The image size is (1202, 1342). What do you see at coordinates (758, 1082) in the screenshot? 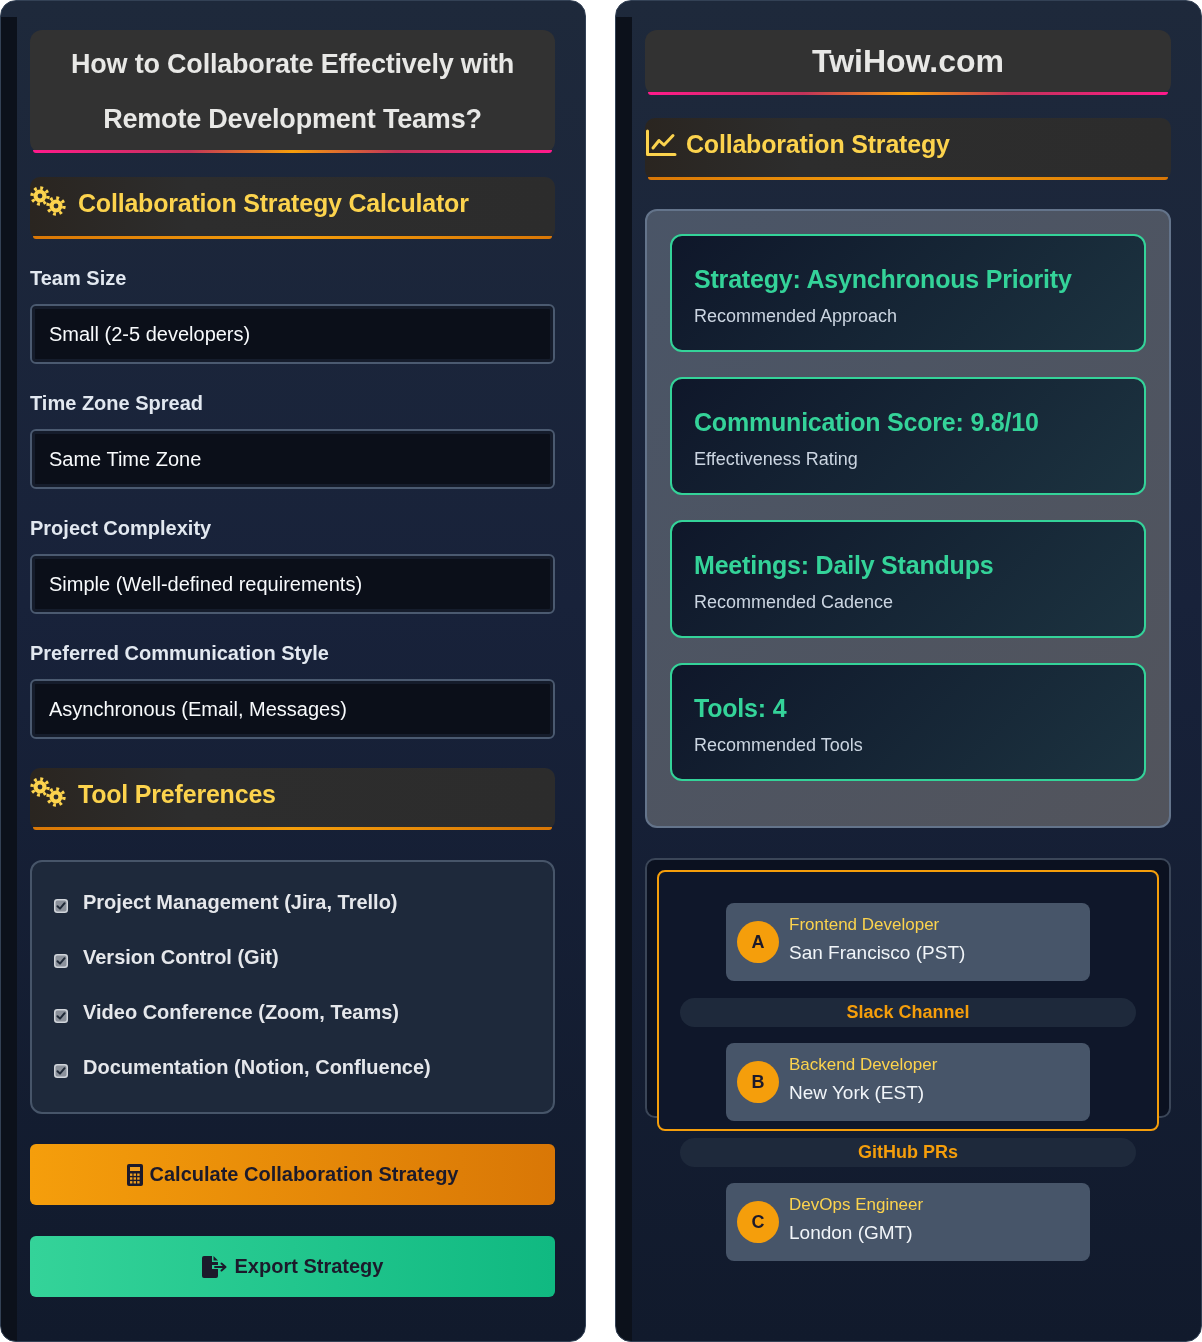
I see `member-avatar: B` at bounding box center [758, 1082].